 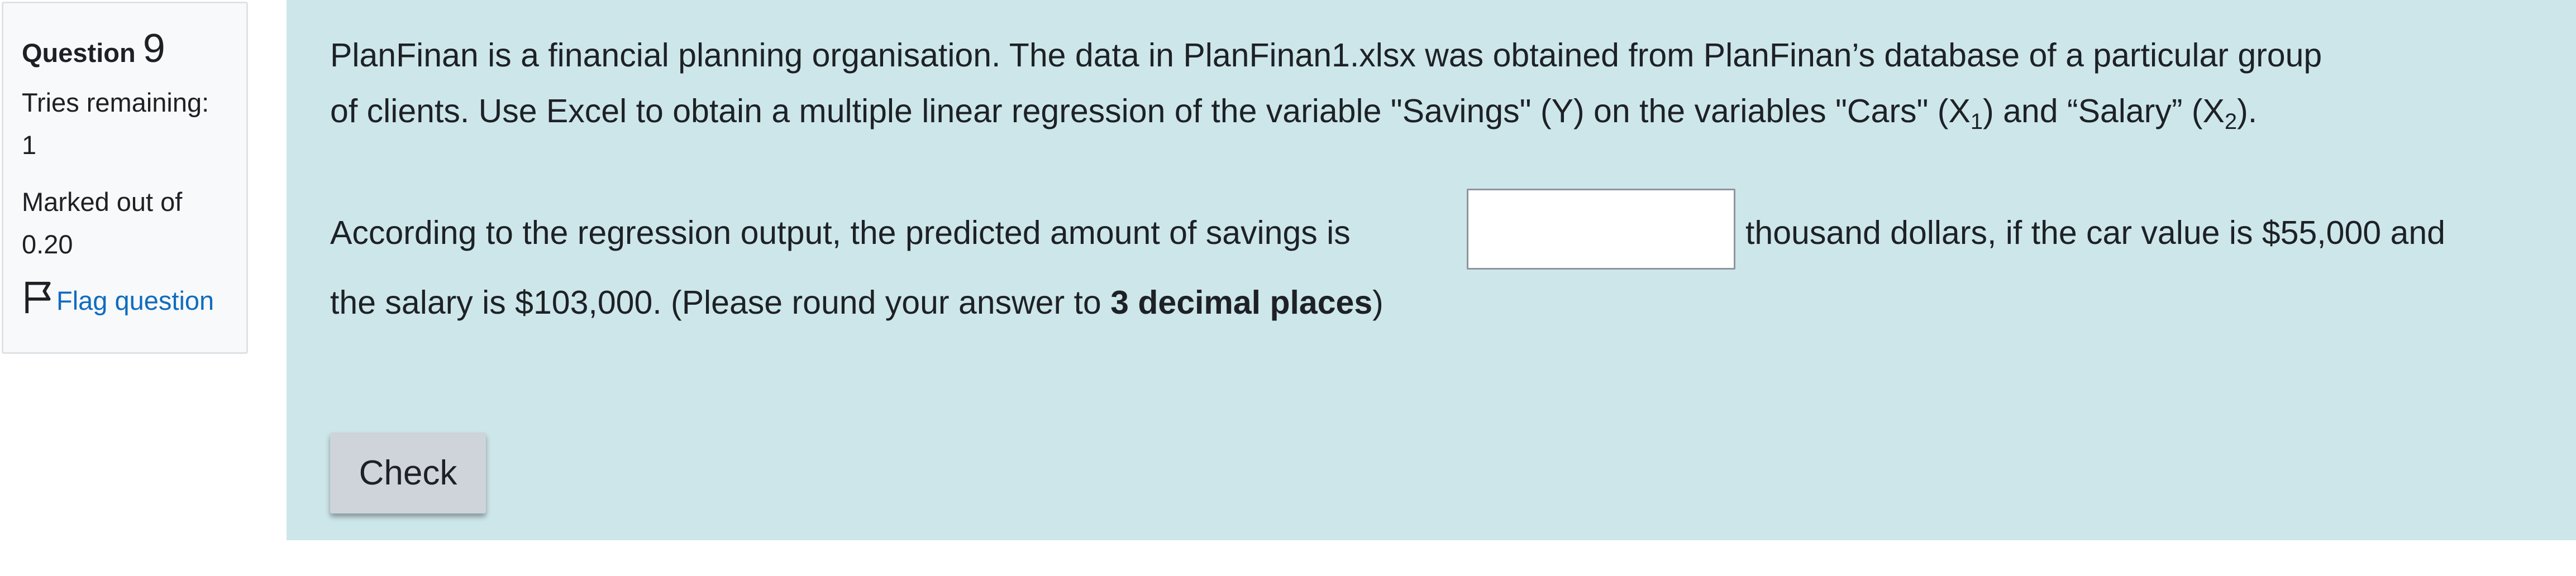 What do you see at coordinates (2231, 121) in the screenshot?
I see `x2-subscript: 2` at bounding box center [2231, 121].